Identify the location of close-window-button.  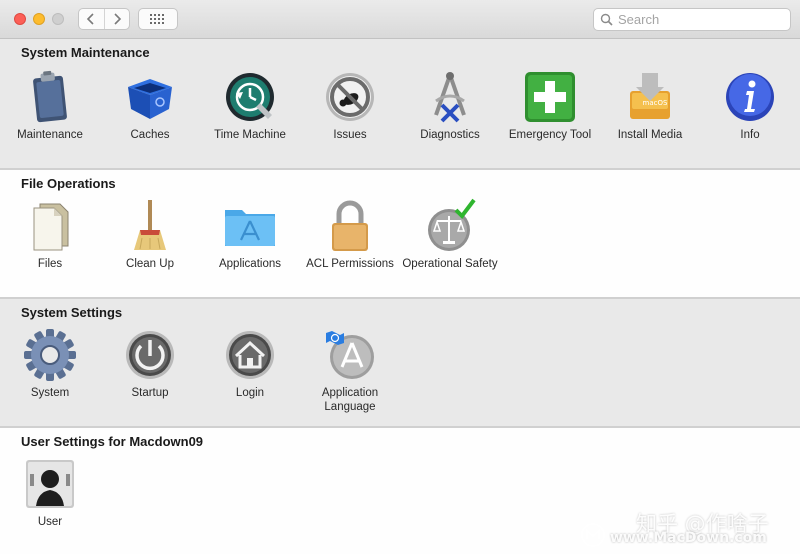
(20, 19).